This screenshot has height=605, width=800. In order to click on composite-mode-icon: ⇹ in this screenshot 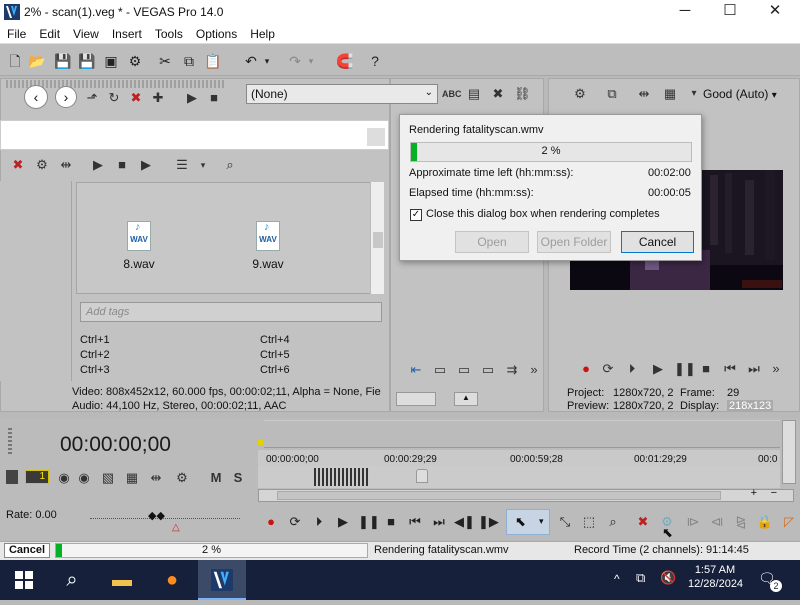, I will do `click(156, 478)`.